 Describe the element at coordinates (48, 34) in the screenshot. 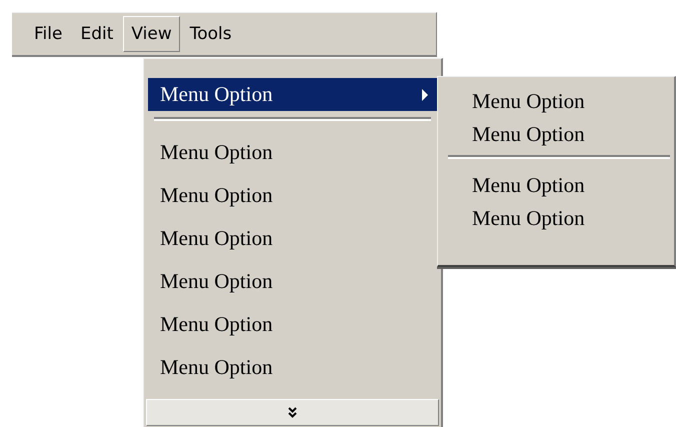

I see `menu-bar-item: File` at that location.